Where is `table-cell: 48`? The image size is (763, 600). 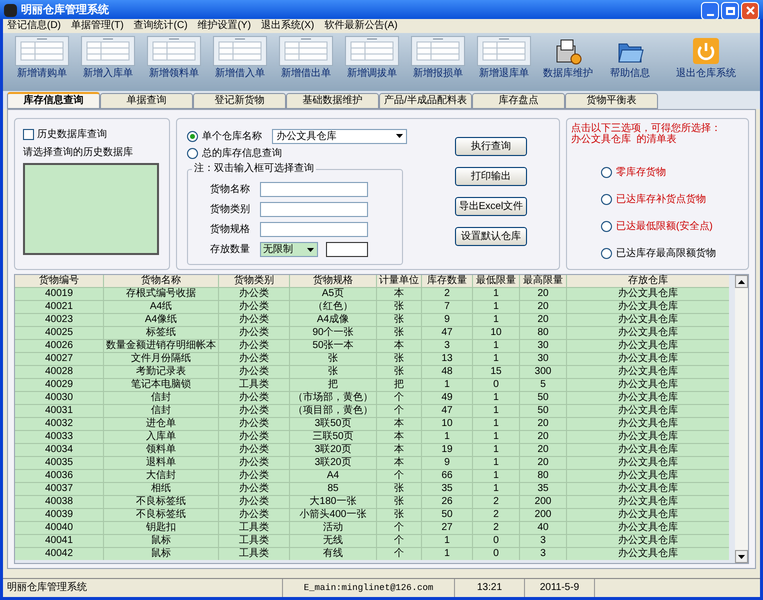 table-cell: 48 is located at coordinates (447, 372).